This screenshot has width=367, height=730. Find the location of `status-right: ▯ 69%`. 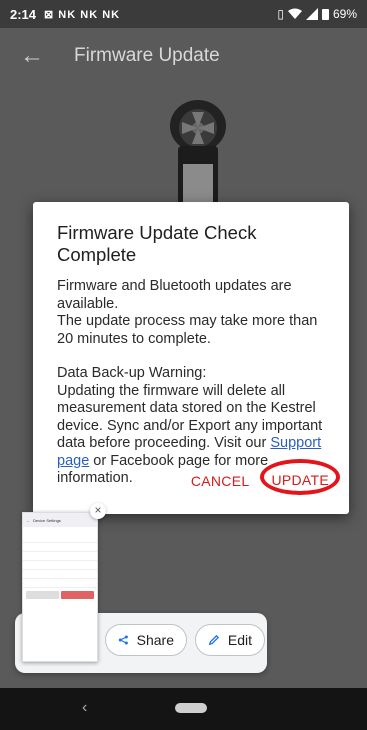

status-right: ▯ 69% is located at coordinates (317, 14).